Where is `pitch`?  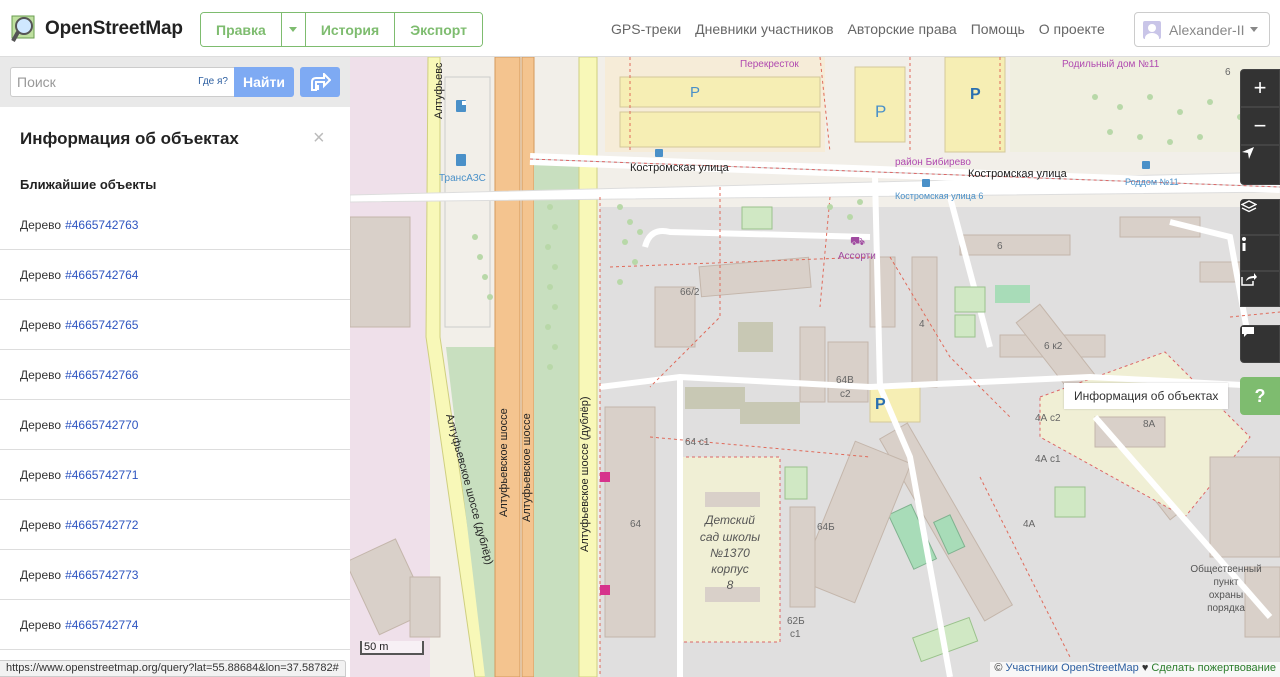
pitch is located at coordinates (1012, 294).